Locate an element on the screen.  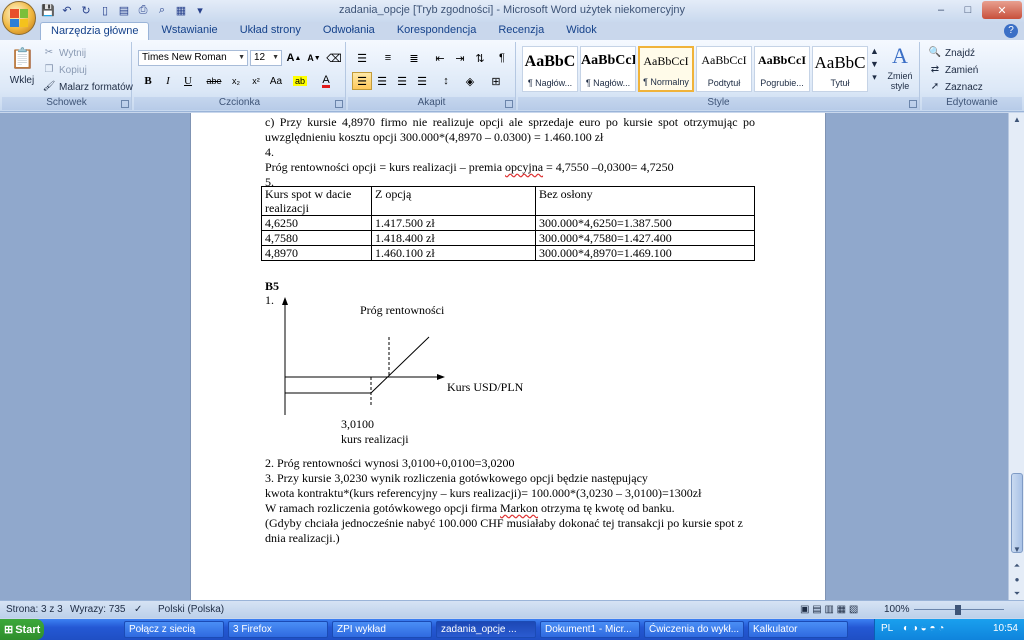
scroll-up-icon: ▲ is located at coordinates (1017, 120).